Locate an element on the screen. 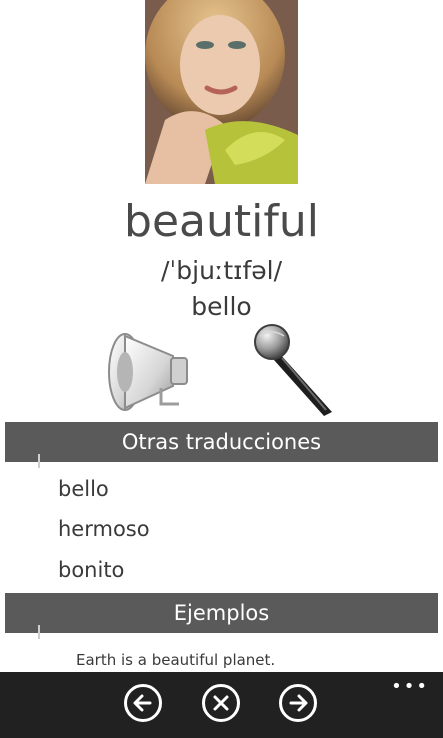 The width and height of the screenshot is (443, 738). portrait-image is located at coordinates (221, 92).